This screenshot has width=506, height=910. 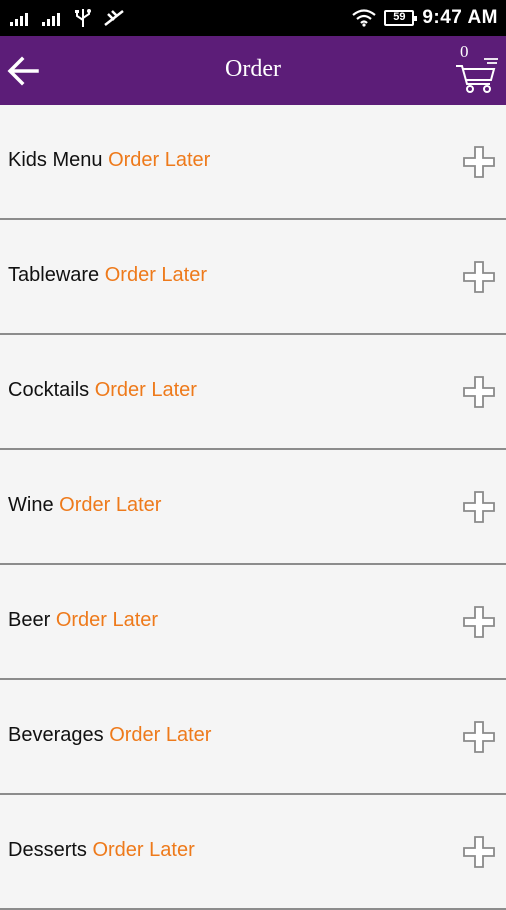 I want to click on item-name: Beer, so click(x=29, y=620).